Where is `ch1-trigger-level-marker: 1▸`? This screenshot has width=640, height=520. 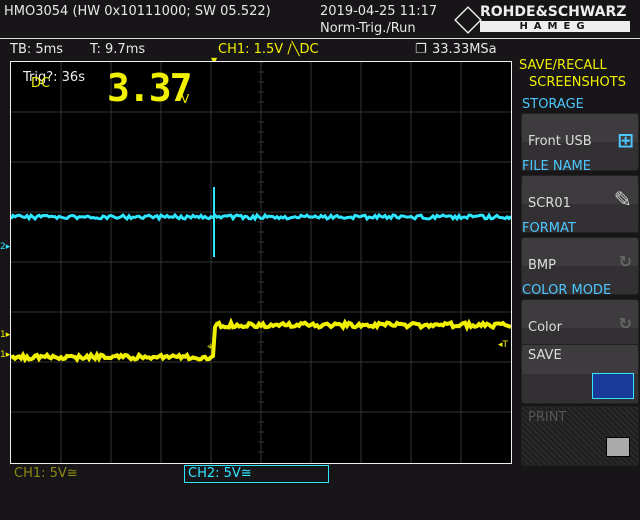
ch1-trigger-level-marker: 1▸ is located at coordinates (5, 335).